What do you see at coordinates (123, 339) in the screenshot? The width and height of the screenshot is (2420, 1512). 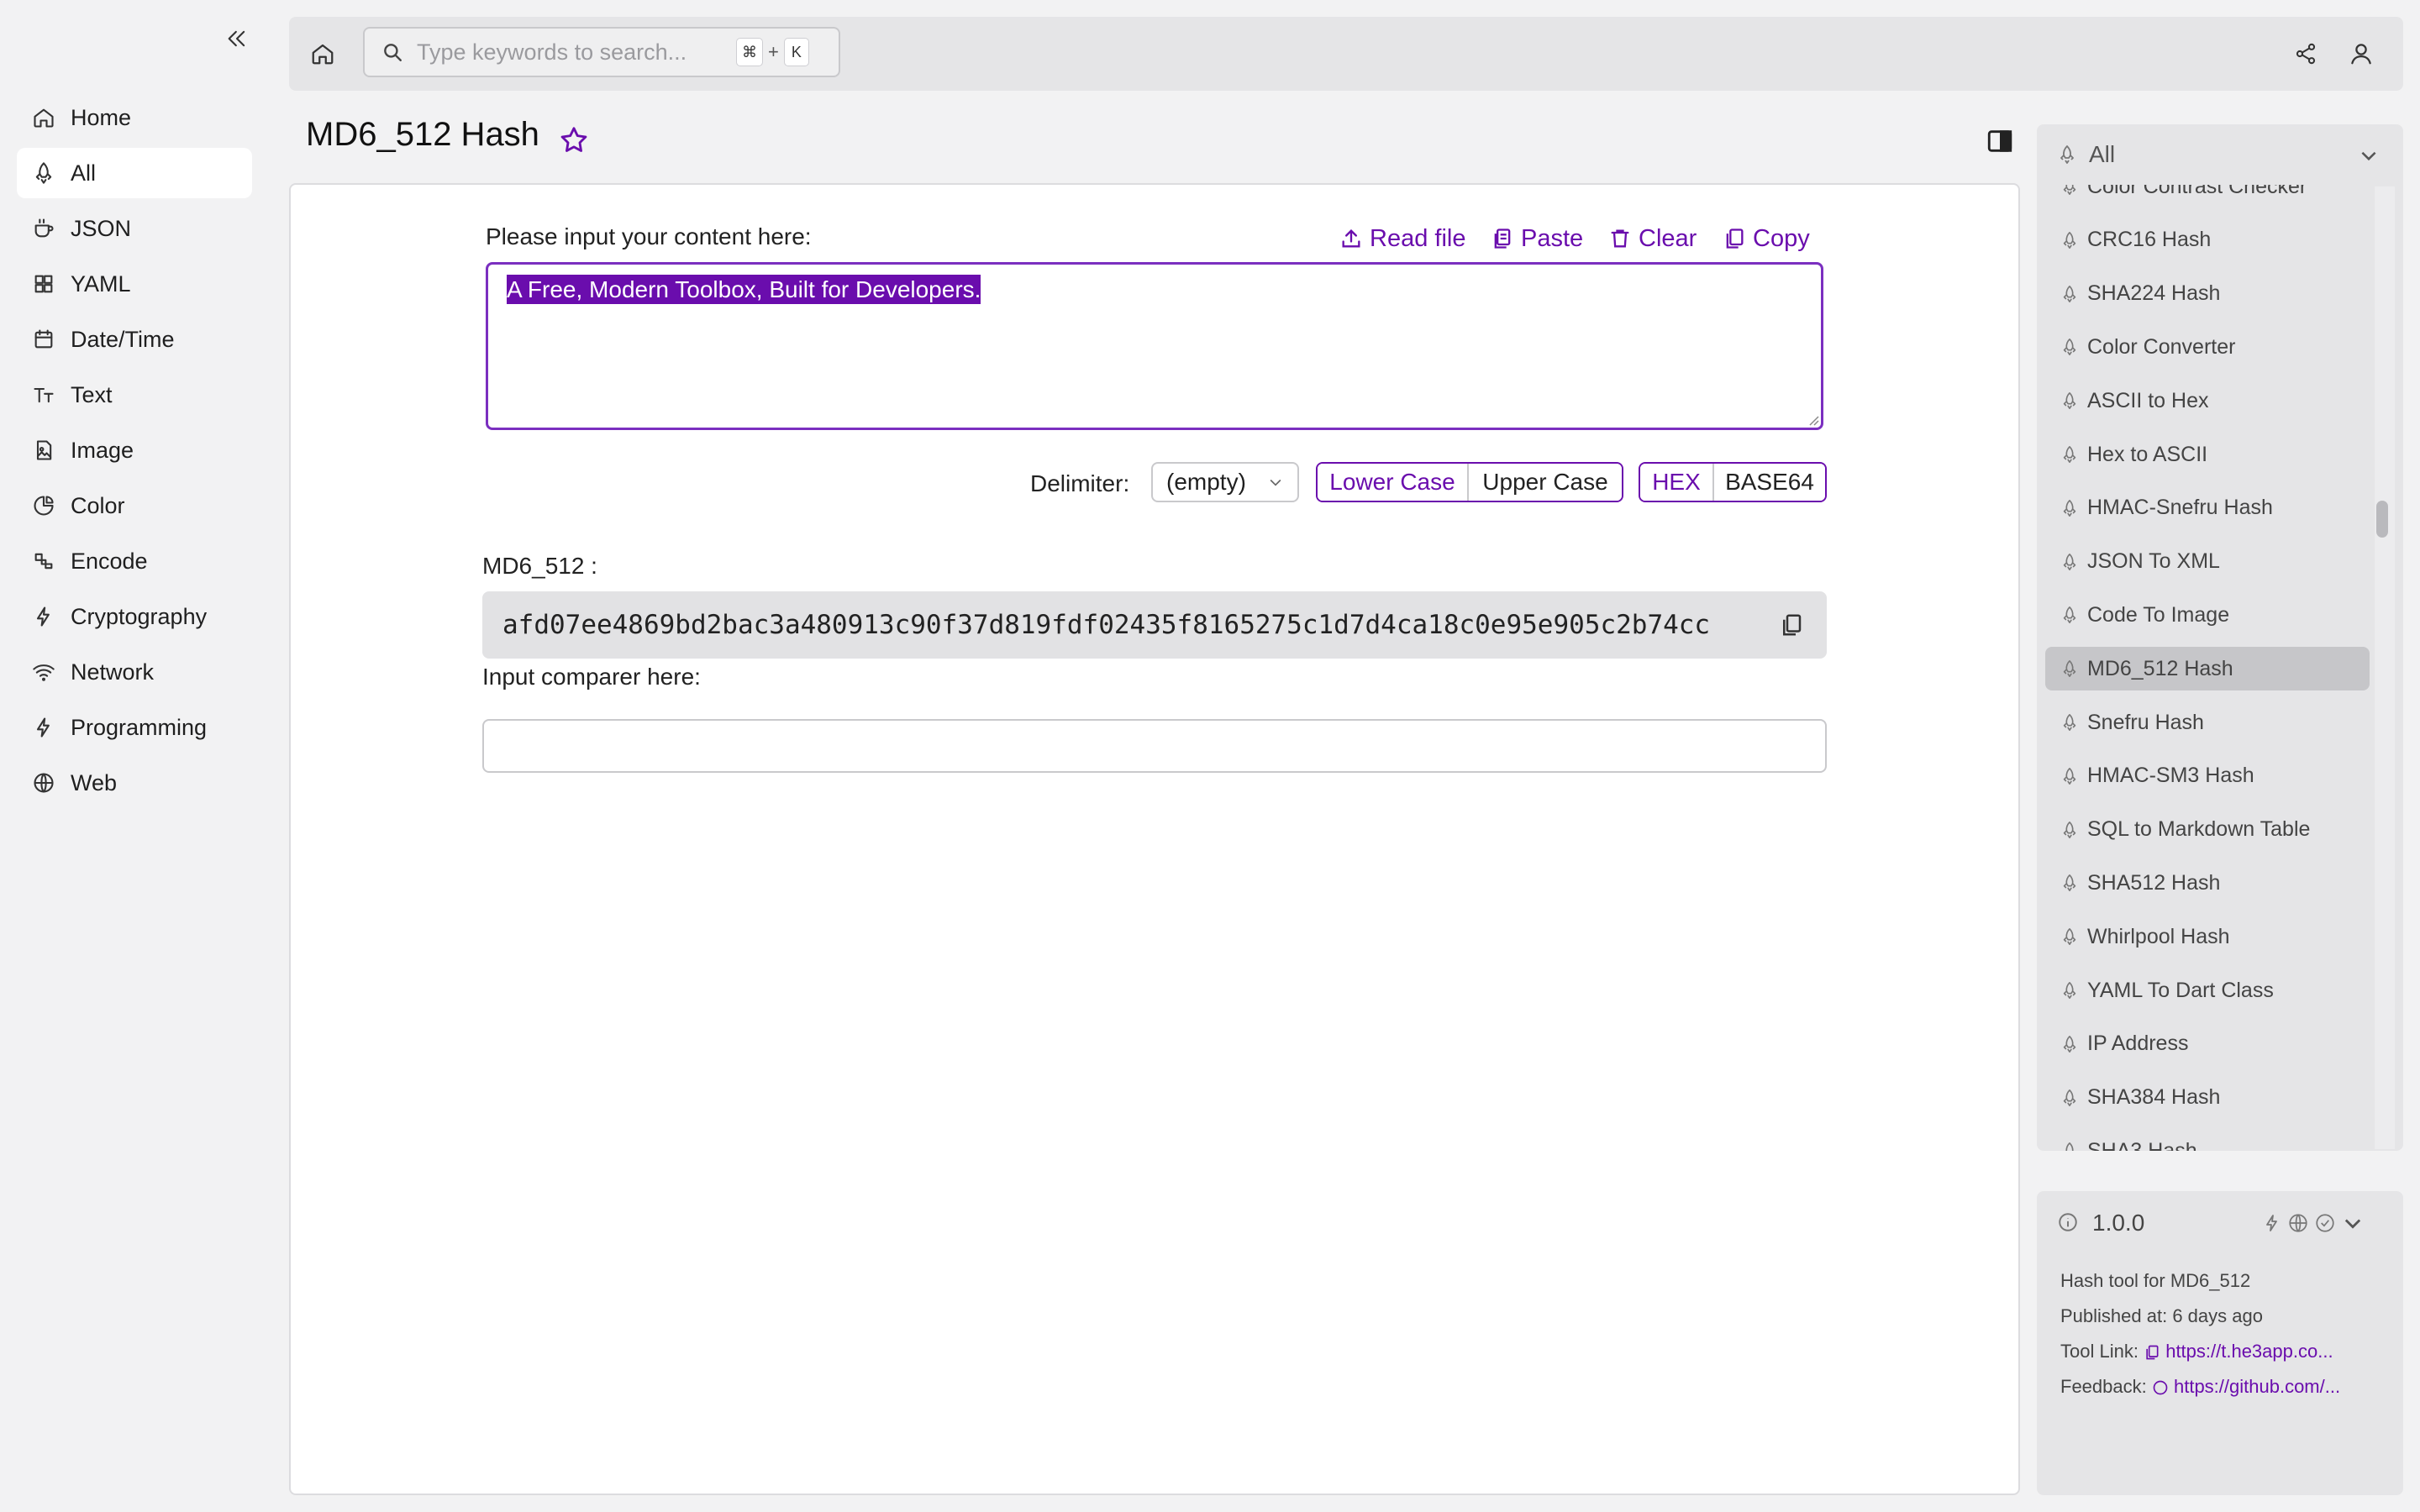 I see `sidebar-item-label: Date/Time` at bounding box center [123, 339].